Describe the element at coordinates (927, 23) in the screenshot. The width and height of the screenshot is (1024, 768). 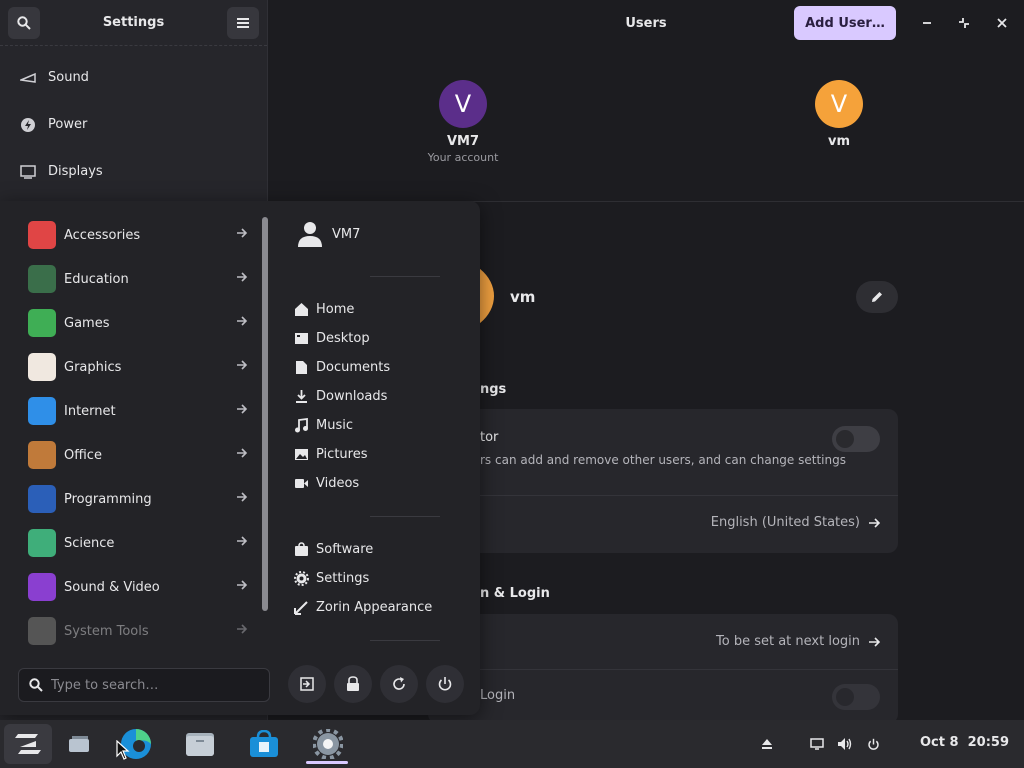
I see `minimize-button` at that location.